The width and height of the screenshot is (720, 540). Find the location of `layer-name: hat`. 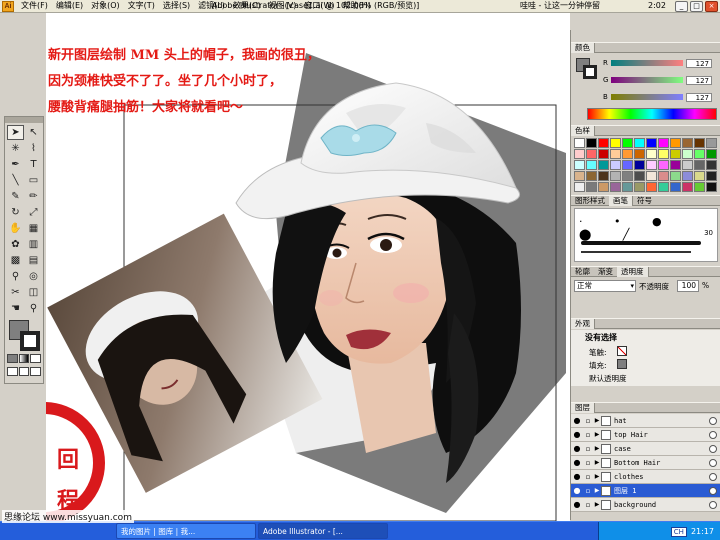

layer-name: hat is located at coordinates (661, 421).